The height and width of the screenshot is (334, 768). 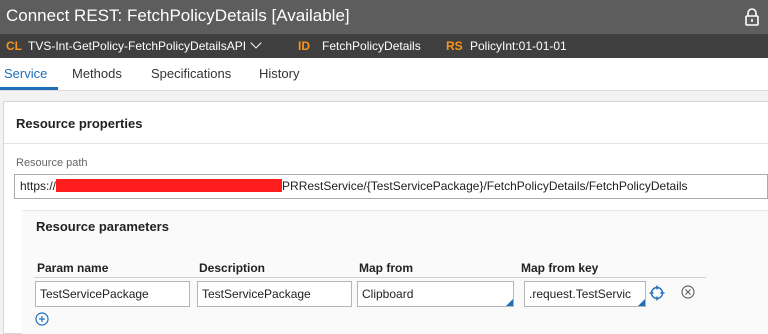 What do you see at coordinates (14, 46) in the screenshot?
I see `class-key-badge: CL` at bounding box center [14, 46].